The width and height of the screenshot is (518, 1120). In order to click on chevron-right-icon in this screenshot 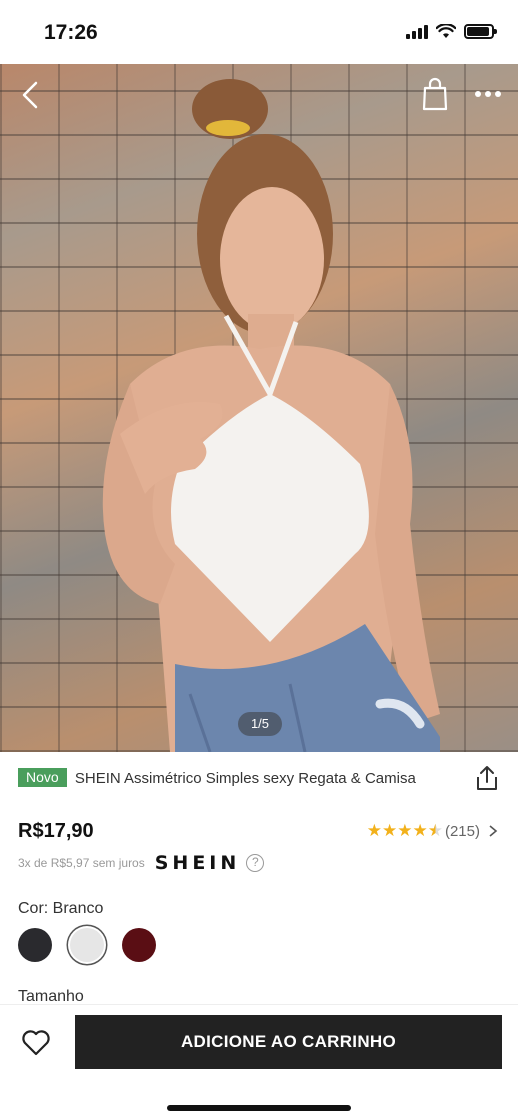, I will do `click(493, 831)`.